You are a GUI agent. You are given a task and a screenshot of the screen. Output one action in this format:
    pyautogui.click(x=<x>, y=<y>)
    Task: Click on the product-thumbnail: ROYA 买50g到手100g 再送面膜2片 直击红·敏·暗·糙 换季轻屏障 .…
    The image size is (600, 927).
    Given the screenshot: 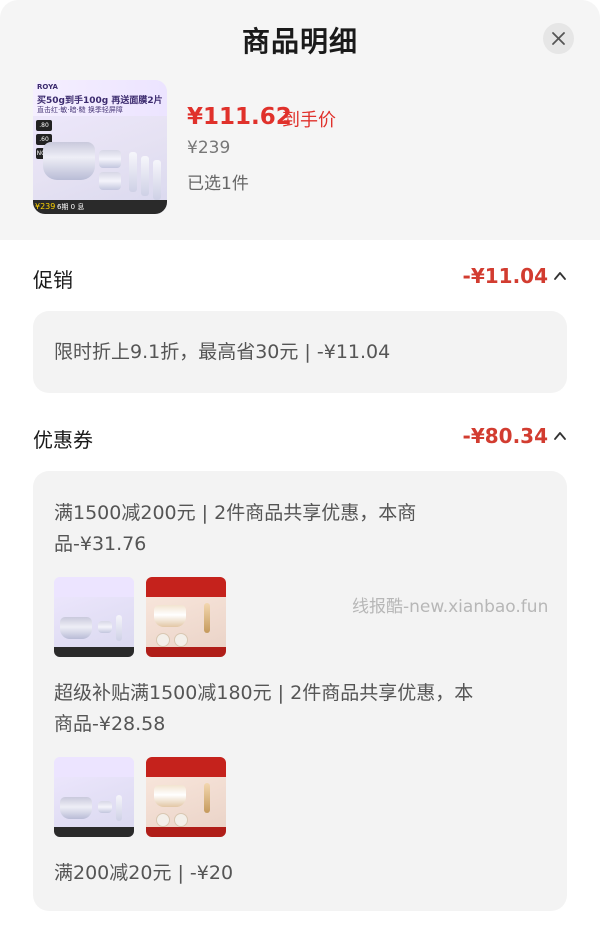 What is the action you would take?
    pyautogui.click(x=100, y=147)
    